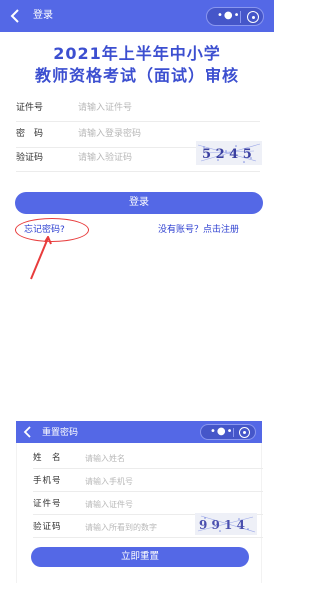 This screenshot has height=592, width=320. What do you see at coordinates (47, 458) in the screenshot?
I see `name-label: 姓 名` at bounding box center [47, 458].